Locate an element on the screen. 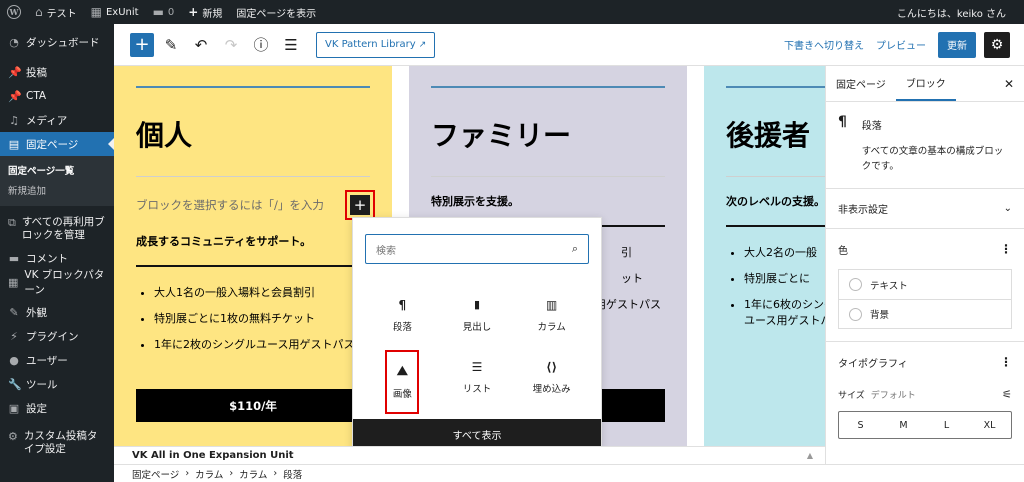  breadcrumb-item: 固定ページ is located at coordinates (155, 474).